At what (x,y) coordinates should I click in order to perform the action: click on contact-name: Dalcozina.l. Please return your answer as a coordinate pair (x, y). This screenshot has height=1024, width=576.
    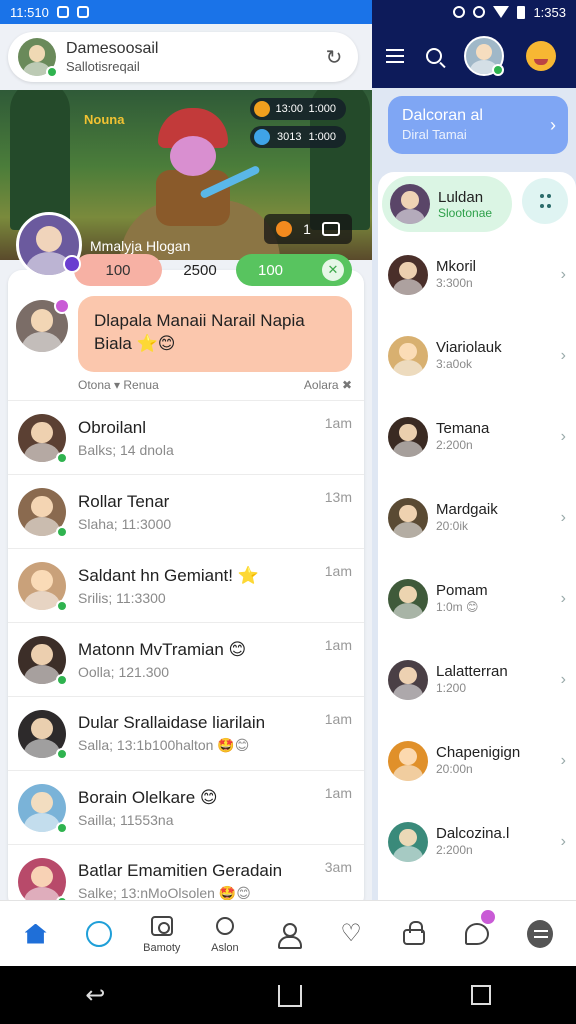
    Looking at the image, I should click on (473, 833).